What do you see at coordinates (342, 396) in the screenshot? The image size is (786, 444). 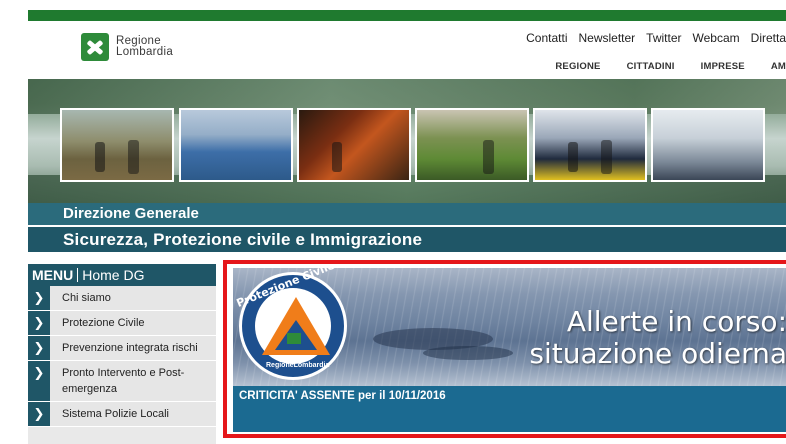 I see `alert-status-text: CRITICITA' ASSENTE per il 10/11/2016` at bounding box center [342, 396].